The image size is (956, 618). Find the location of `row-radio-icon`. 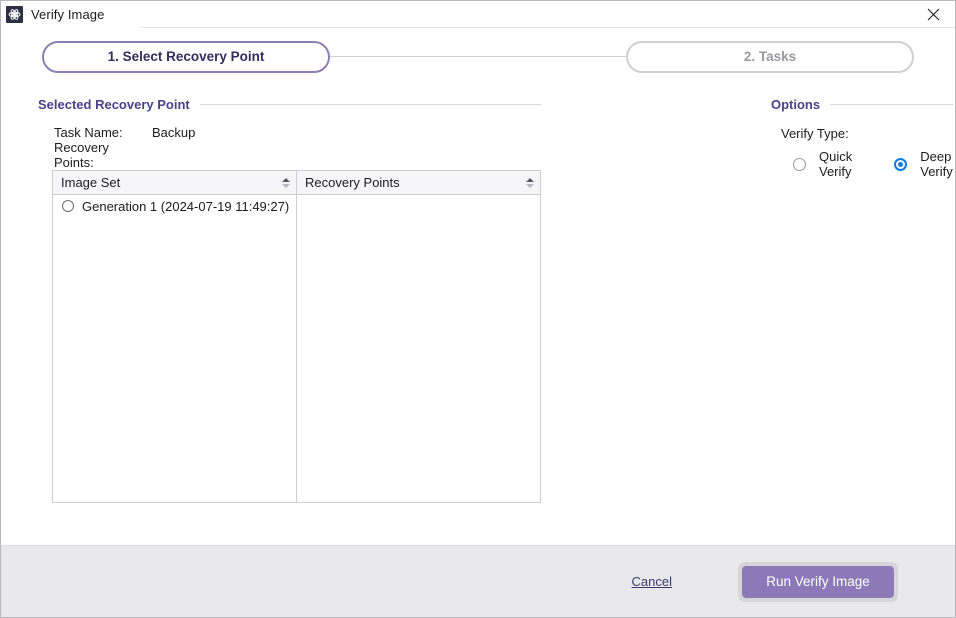

row-radio-icon is located at coordinates (68, 206).